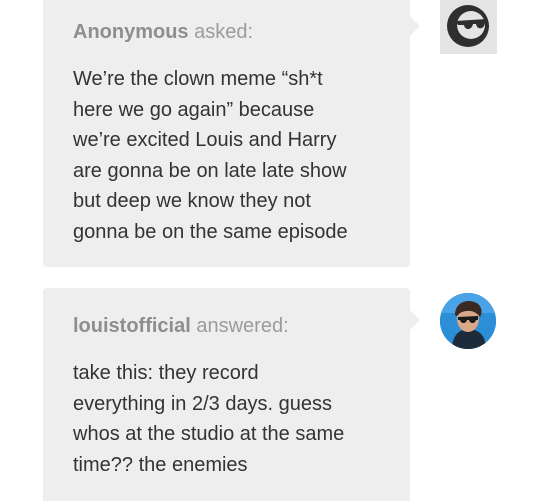  Describe the element at coordinates (131, 32) in the screenshot. I see `asker-name: Anonymous` at that location.